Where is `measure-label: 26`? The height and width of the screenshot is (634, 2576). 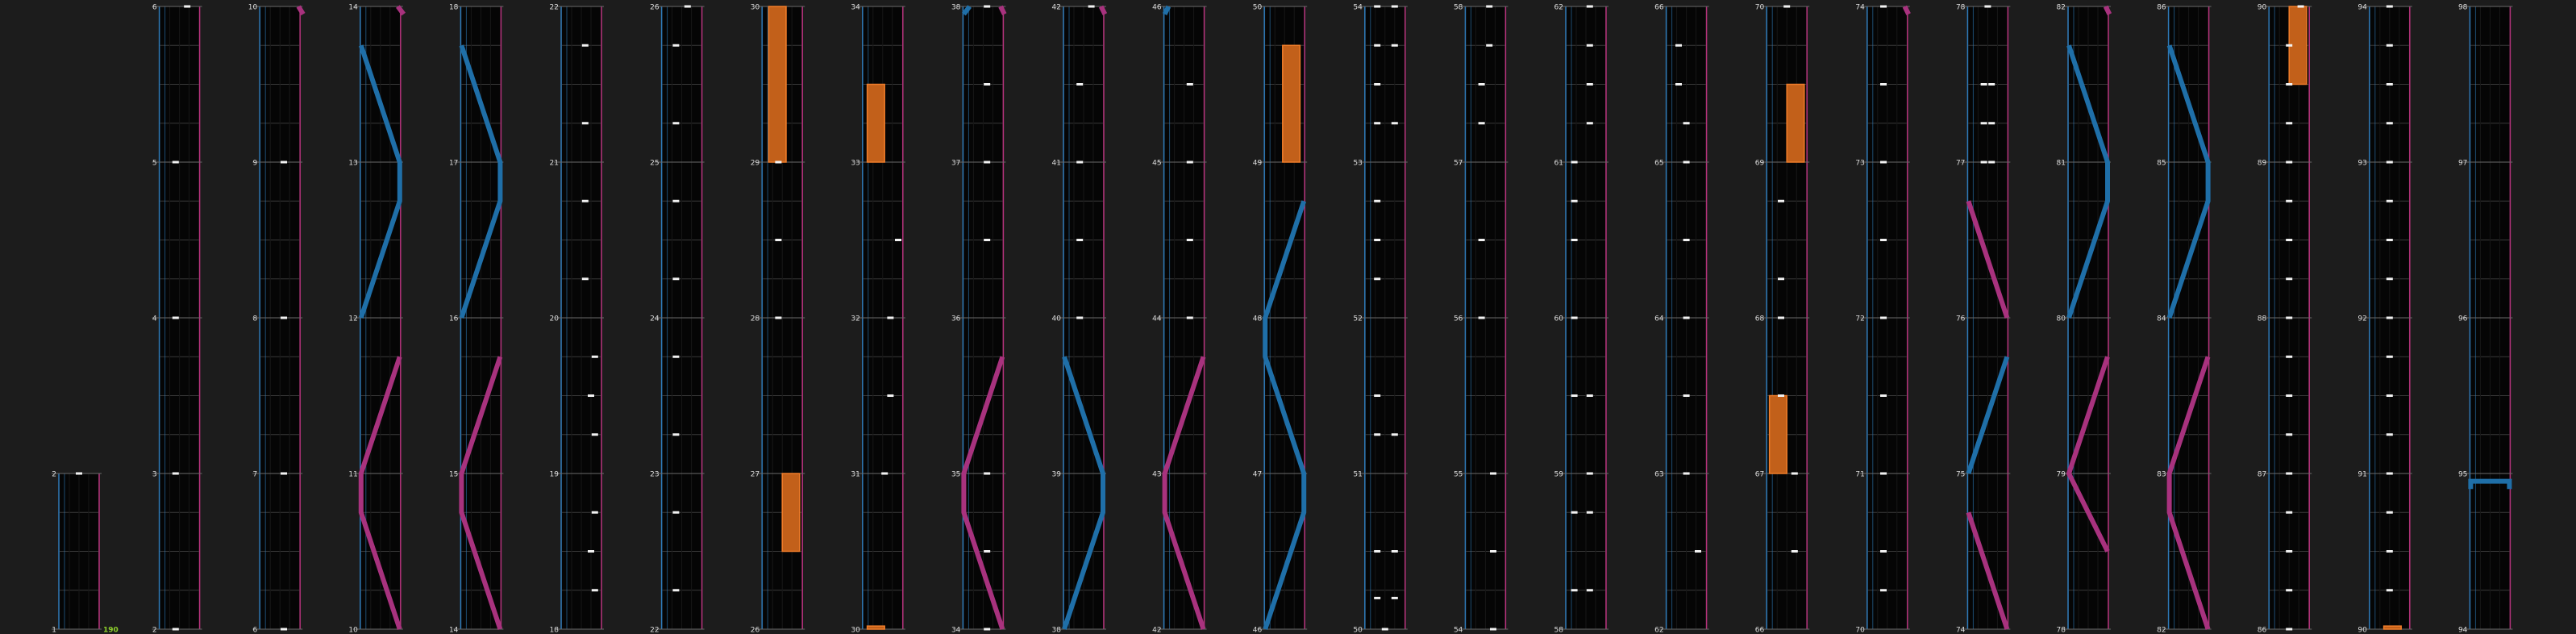 measure-label: 26 is located at coordinates (755, 631).